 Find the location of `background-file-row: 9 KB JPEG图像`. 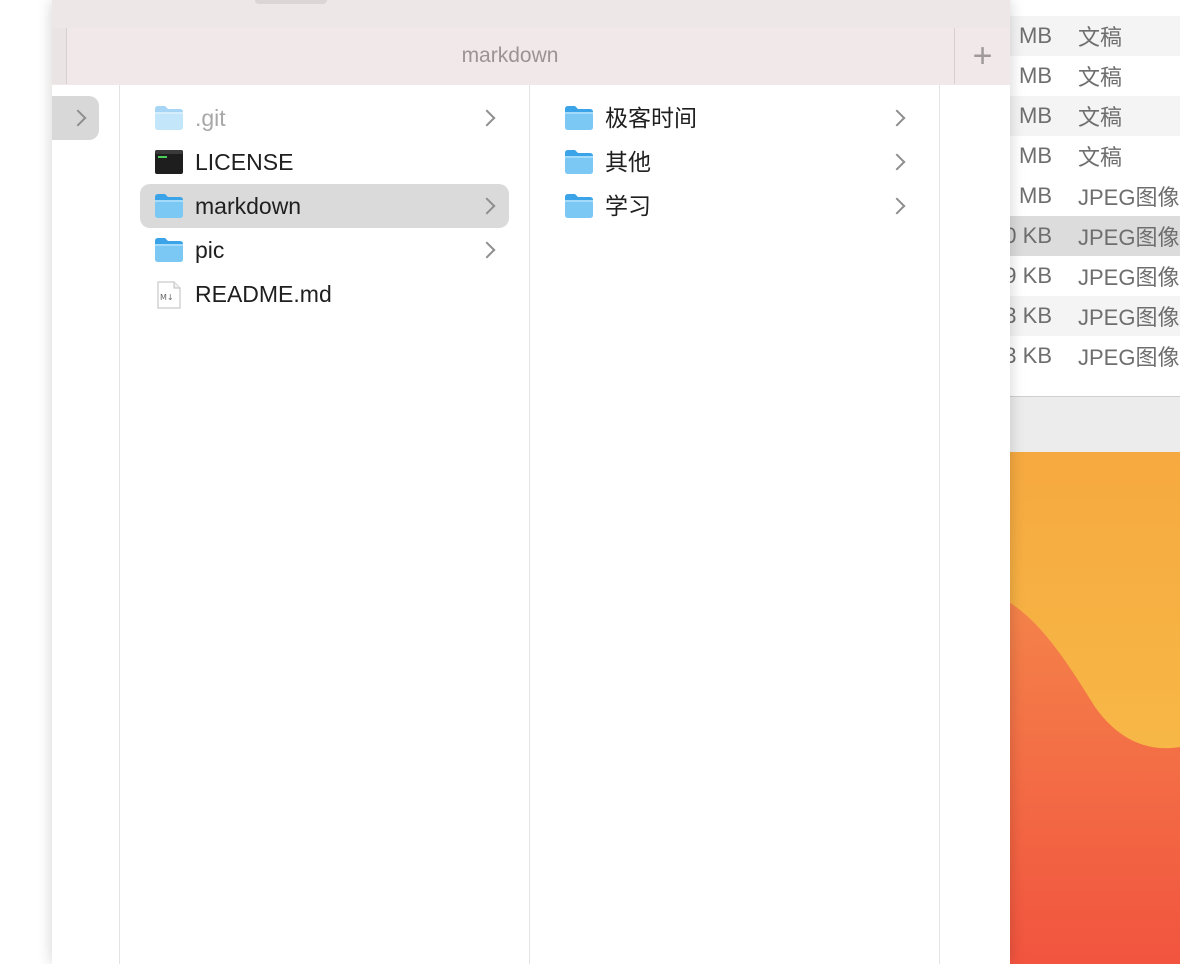

background-file-row: 9 KB JPEG图像 is located at coordinates (1090, 276).